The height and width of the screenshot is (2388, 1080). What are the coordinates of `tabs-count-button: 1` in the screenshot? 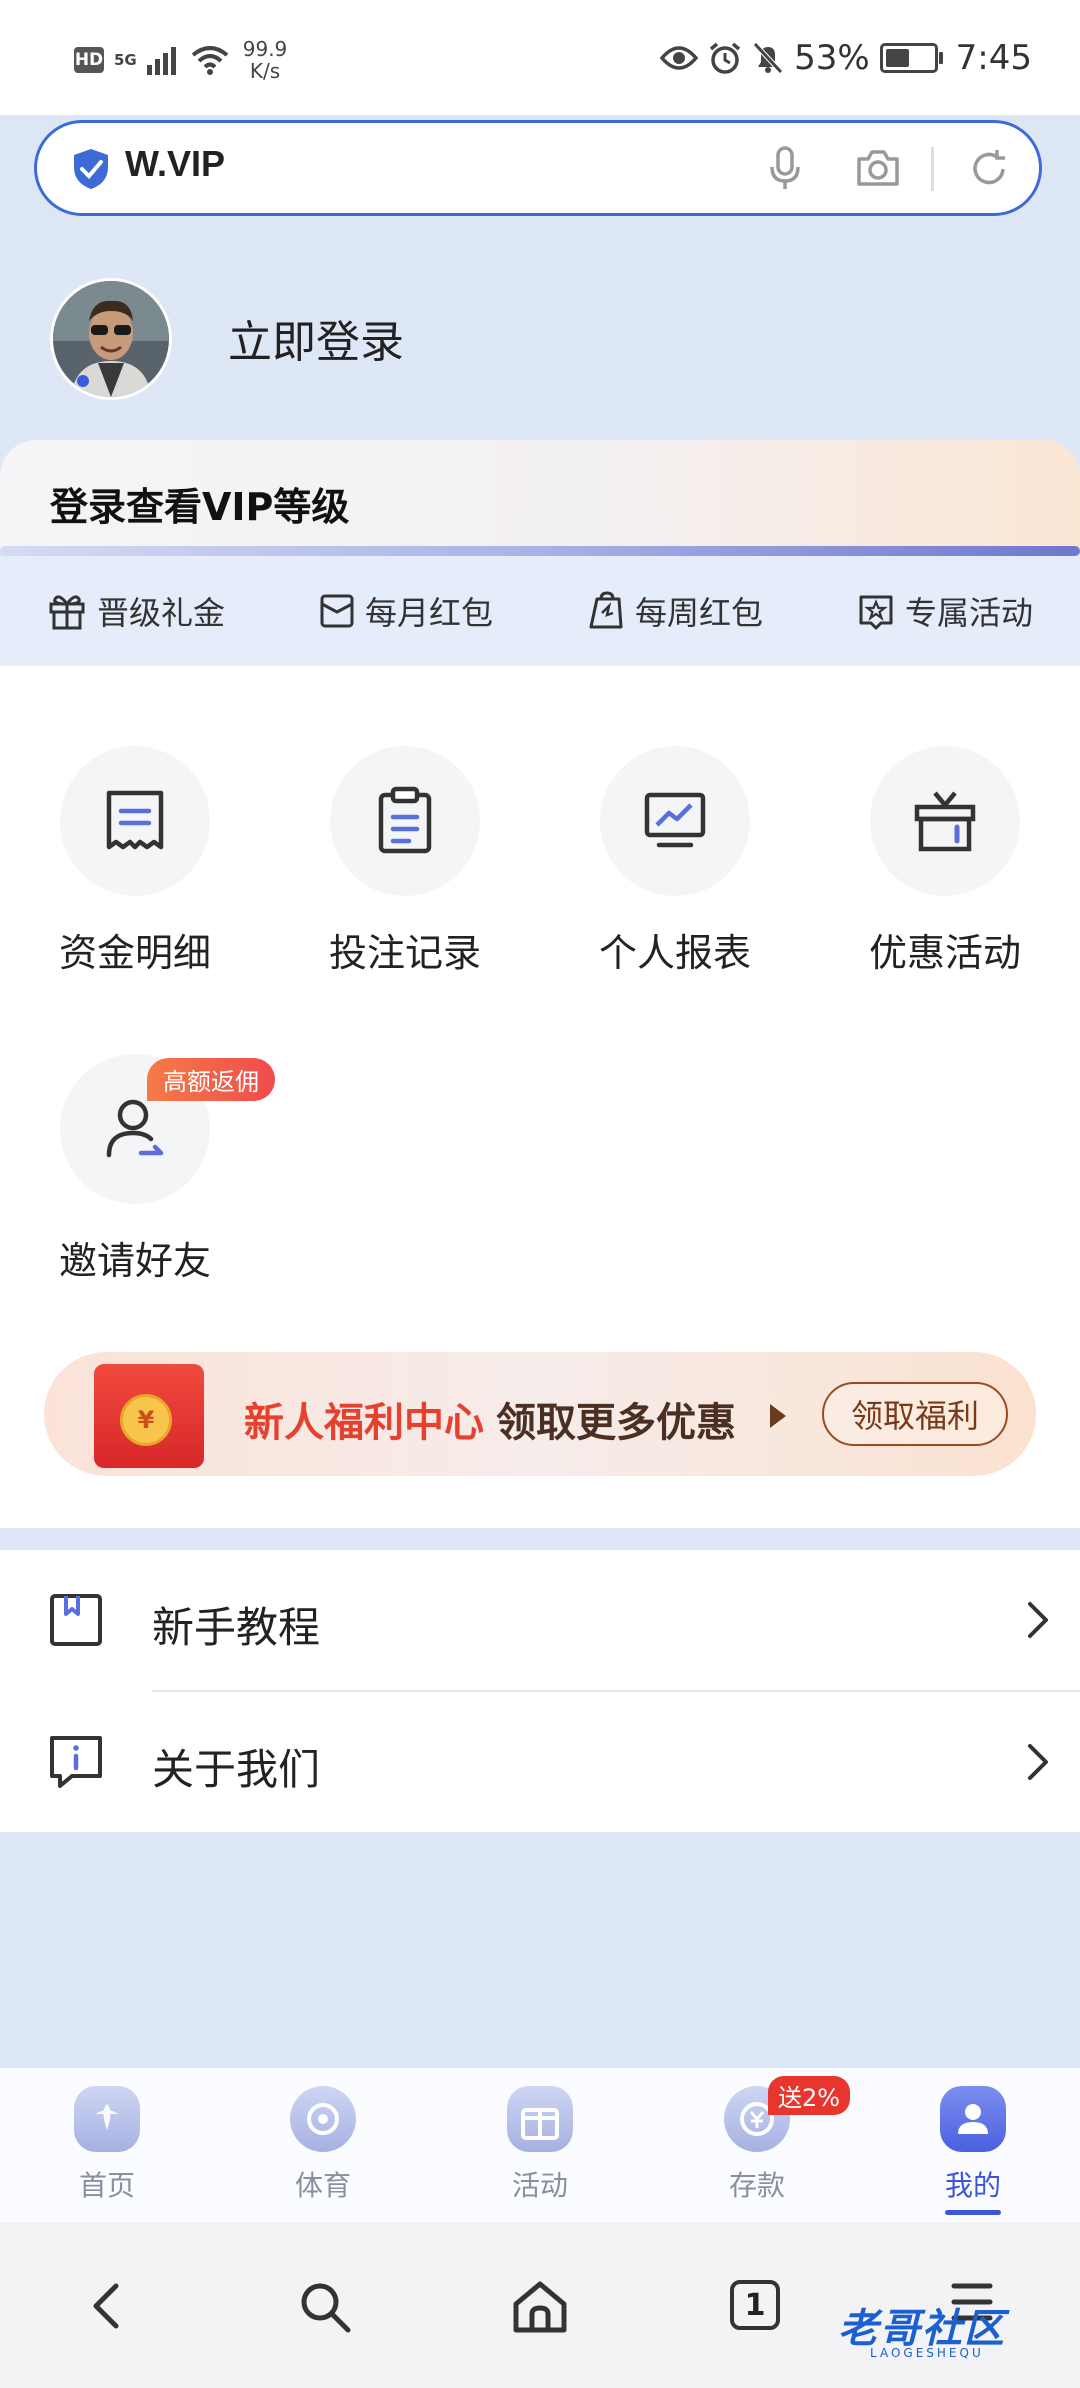 It's located at (755, 2305).